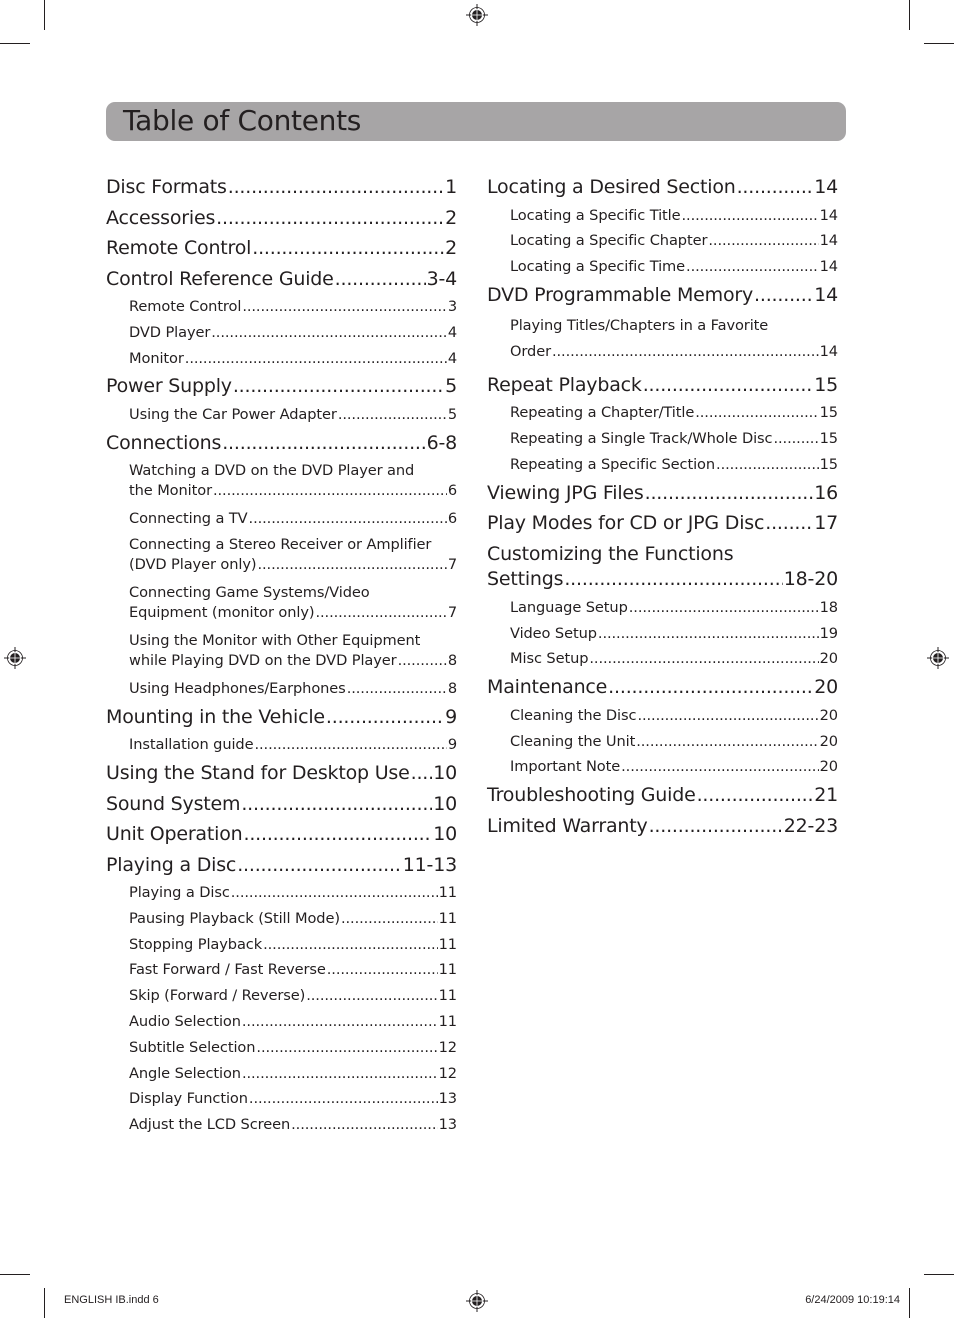 The height and width of the screenshot is (1318, 954). Describe the element at coordinates (281, 333) in the screenshot. I see `toc-subsection-entry: DVD Player 4` at that location.